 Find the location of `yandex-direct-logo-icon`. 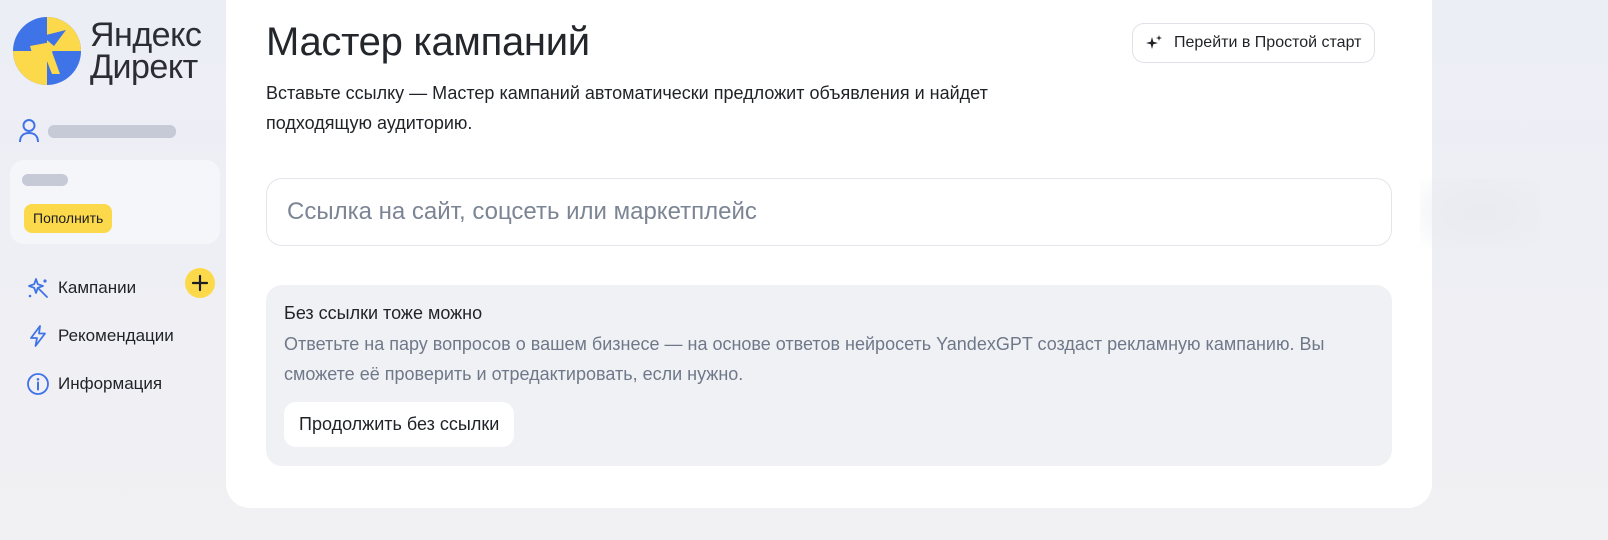

yandex-direct-logo-icon is located at coordinates (47, 51).